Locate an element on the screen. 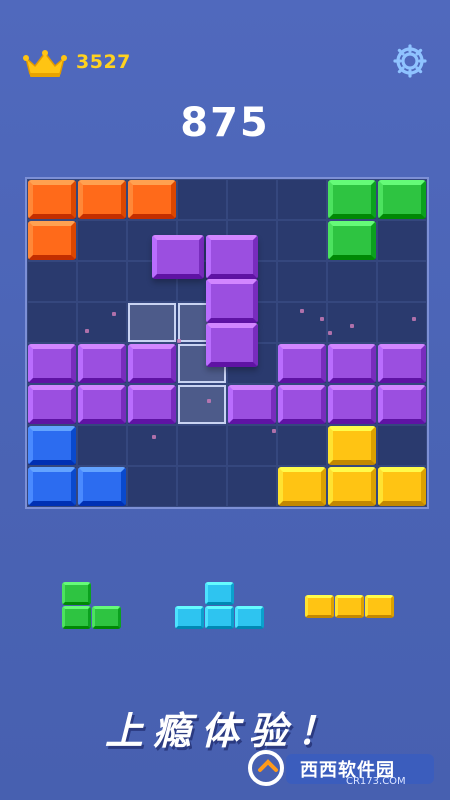 The image size is (450, 800). current-score: 875 is located at coordinates (225, 123).